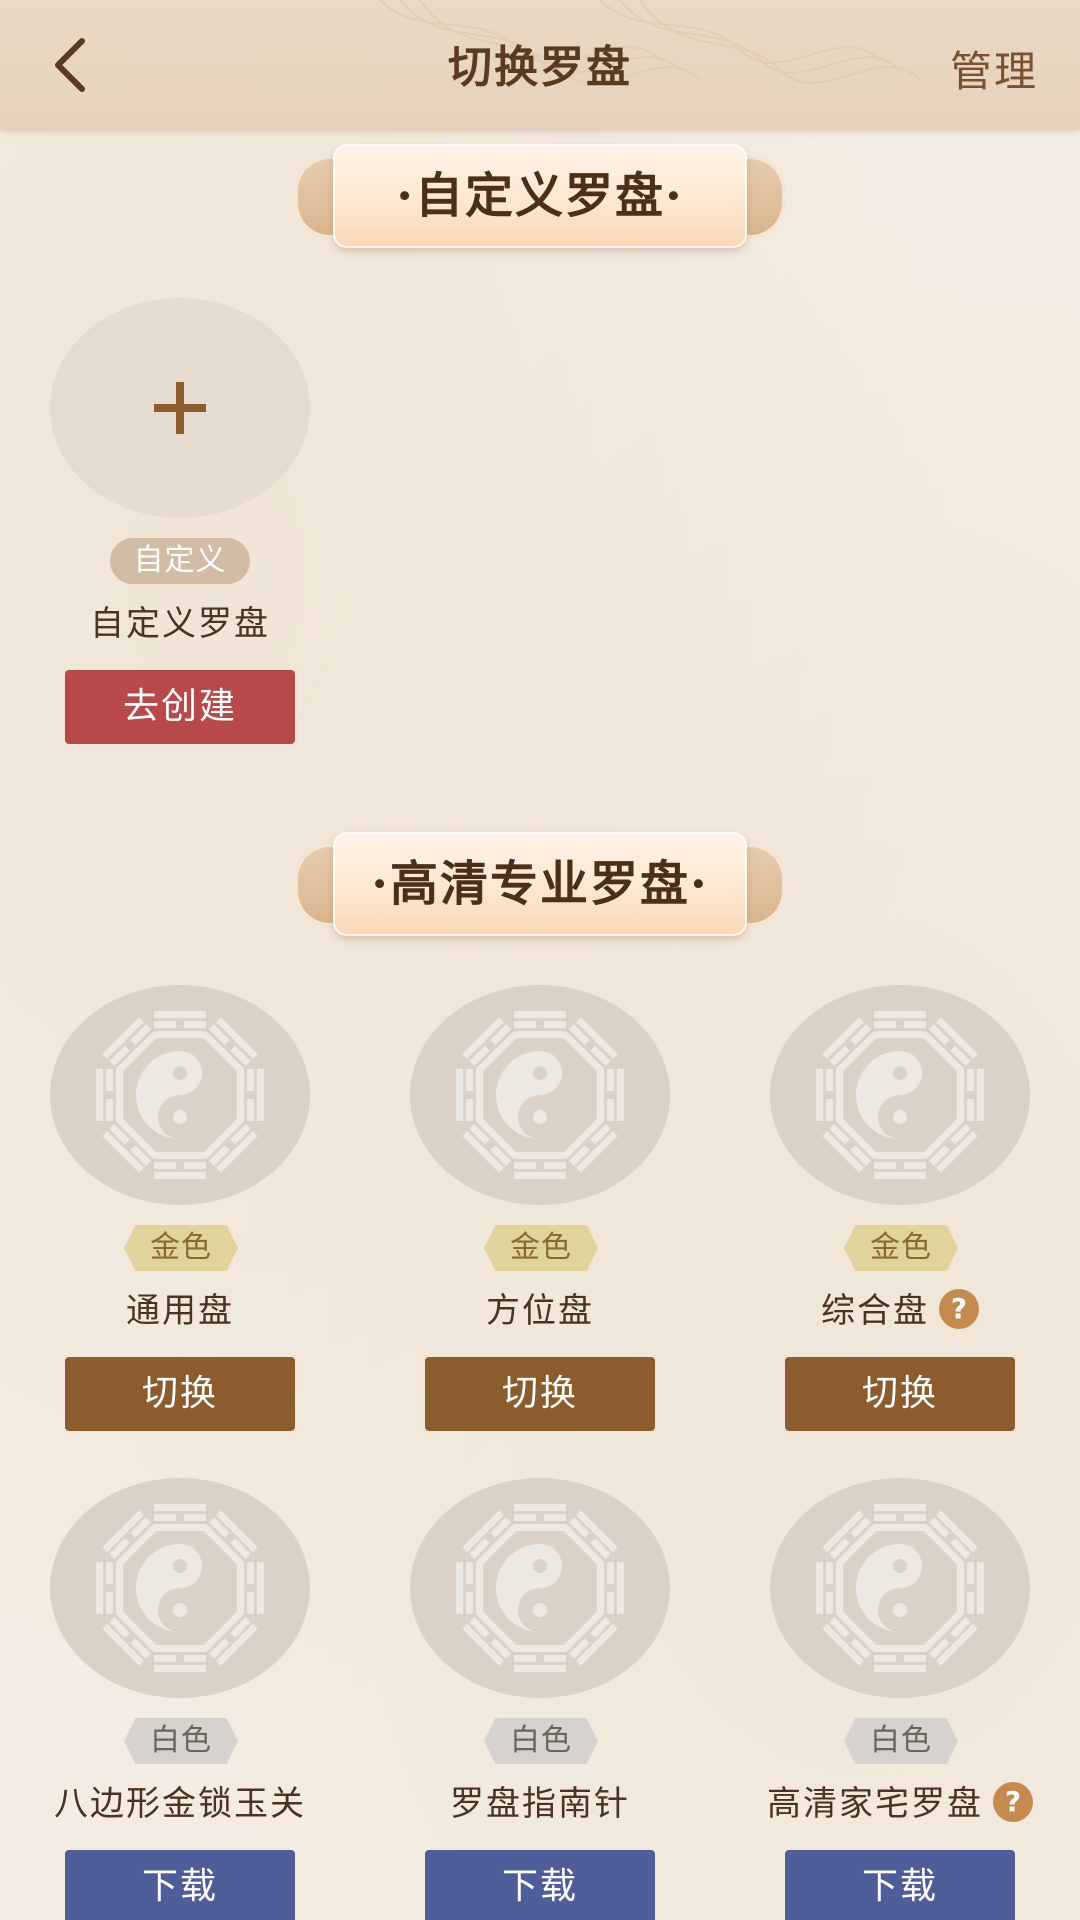 The height and width of the screenshot is (1920, 1080). What do you see at coordinates (180, 624) in the screenshot?
I see `card-name: 自定义罗盘` at bounding box center [180, 624].